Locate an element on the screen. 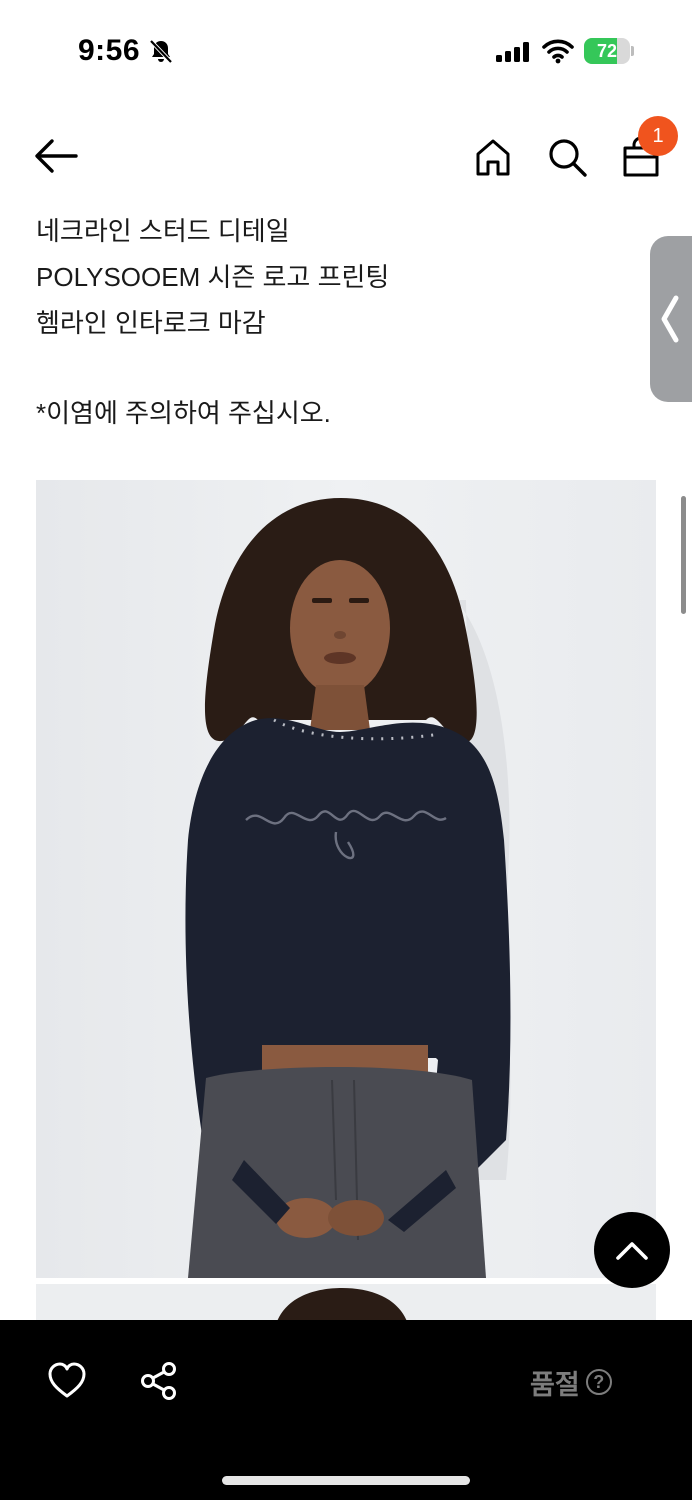 The width and height of the screenshot is (692, 1500). bottom-action-bar: 품절 ? is located at coordinates (346, 1410).